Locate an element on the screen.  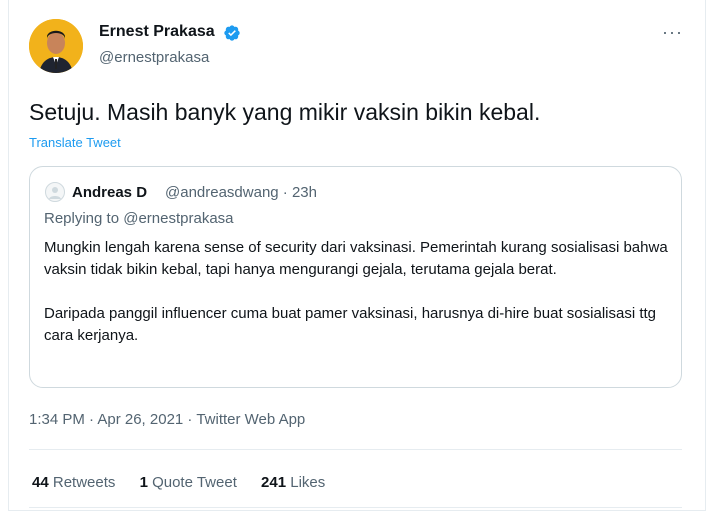
retweets-label: Retweets is located at coordinates (84, 482).